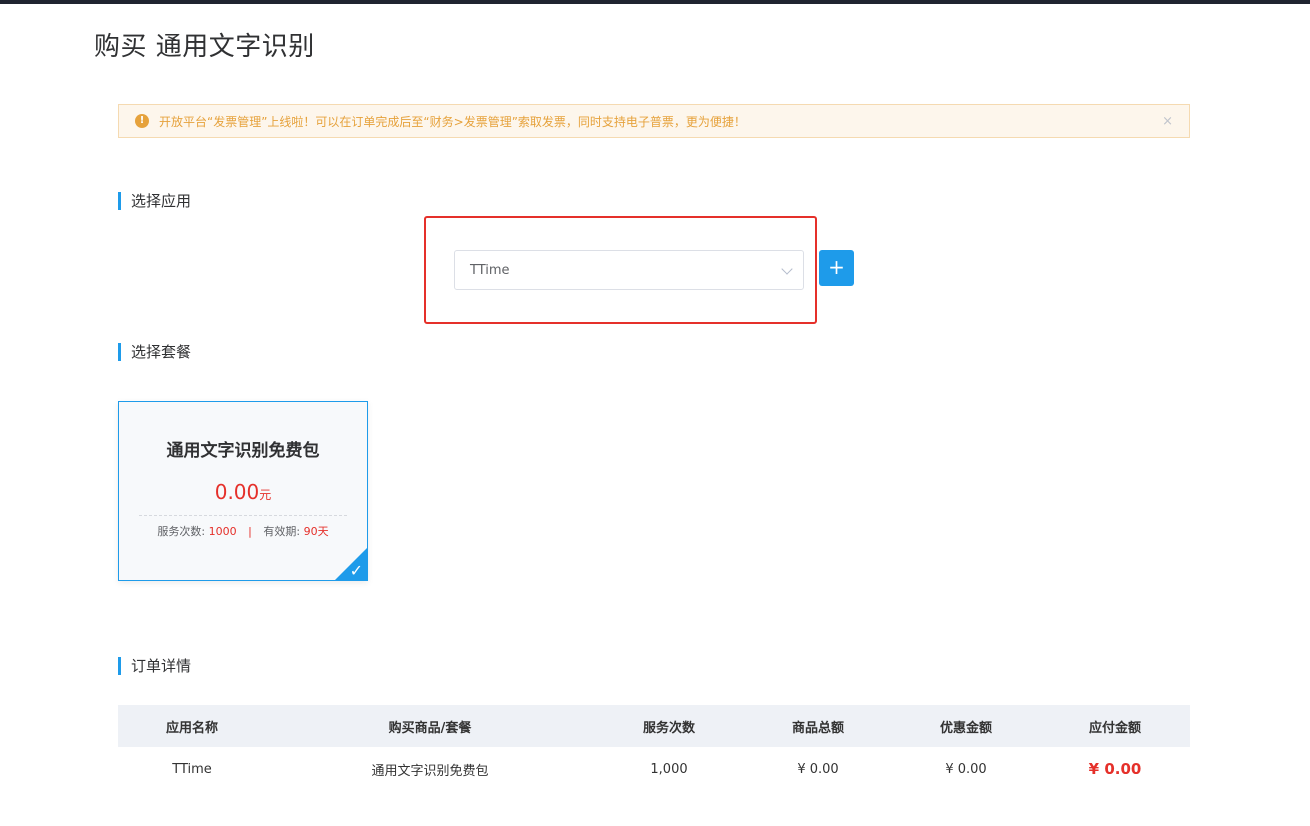 This screenshot has width=1310, height=826. What do you see at coordinates (787, 269) in the screenshot?
I see `chevron-down-icon` at bounding box center [787, 269].